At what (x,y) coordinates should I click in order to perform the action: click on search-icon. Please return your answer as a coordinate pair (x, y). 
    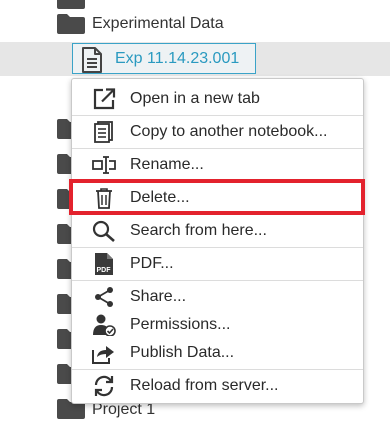
    Looking at the image, I should click on (104, 231).